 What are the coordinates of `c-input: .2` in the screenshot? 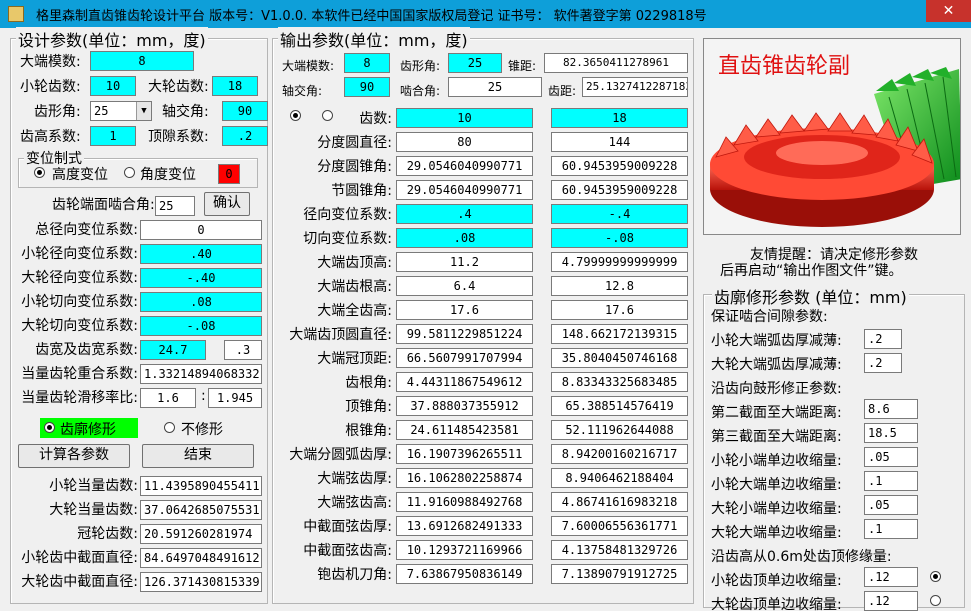 It's located at (245, 136).